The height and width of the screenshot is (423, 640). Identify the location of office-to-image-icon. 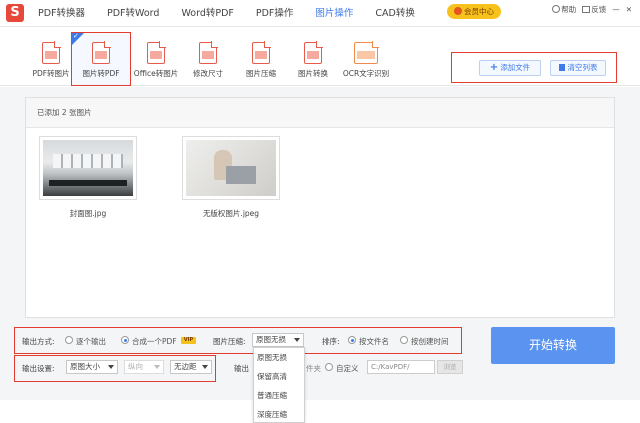
(156, 52).